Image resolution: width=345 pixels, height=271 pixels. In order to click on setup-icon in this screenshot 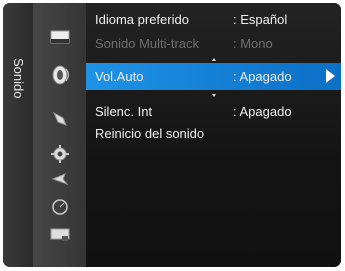, I will do `click(60, 154)`.